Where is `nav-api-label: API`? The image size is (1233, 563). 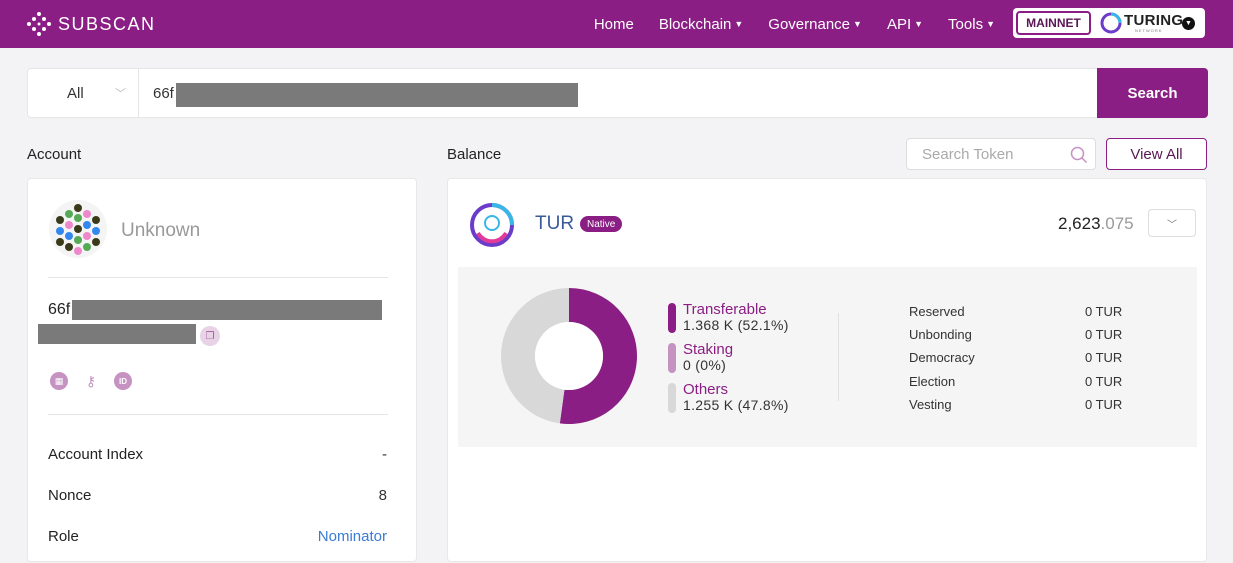 nav-api-label: API is located at coordinates (899, 24).